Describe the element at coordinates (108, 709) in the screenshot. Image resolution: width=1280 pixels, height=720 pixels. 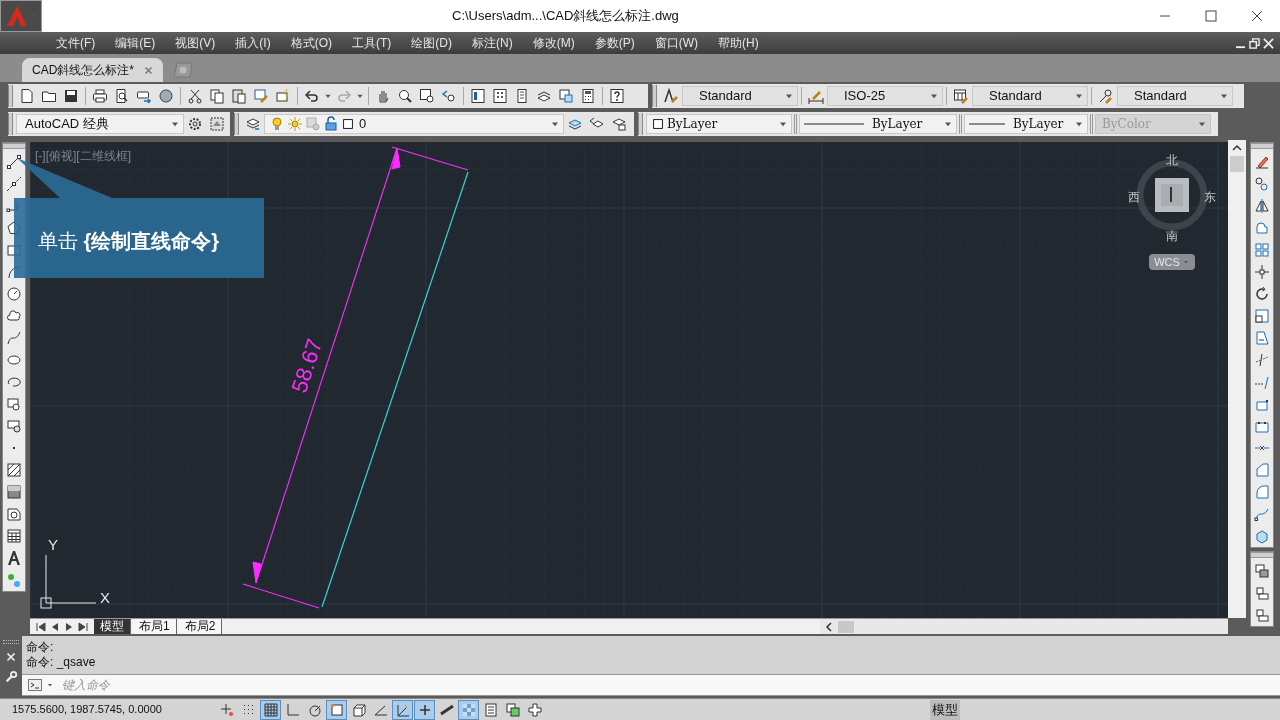
I see `coordinates-readout: 1575.5600, 1987.5745, 0.0000` at that location.